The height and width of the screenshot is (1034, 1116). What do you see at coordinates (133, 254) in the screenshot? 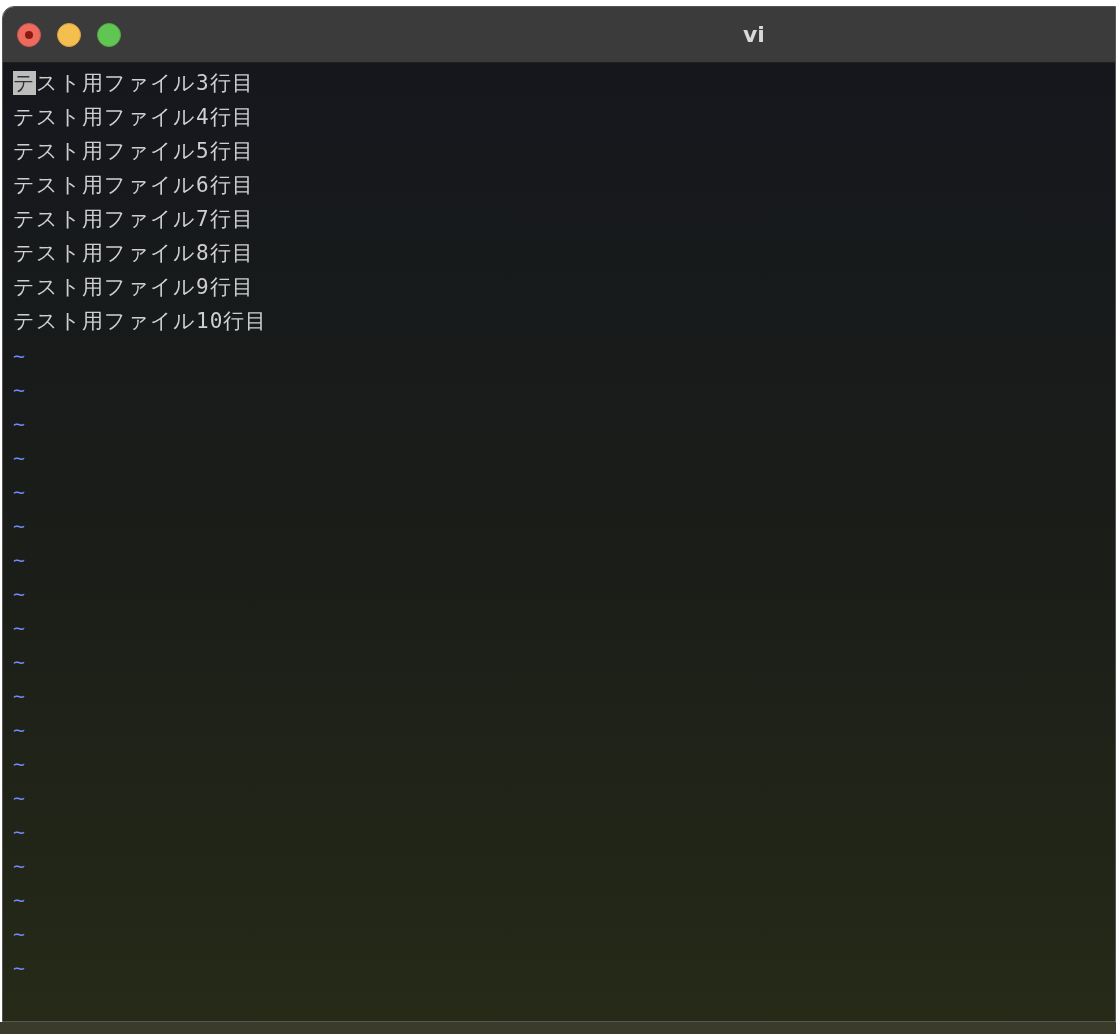
I see `text-line: テスト用ファイル8行目` at bounding box center [133, 254].